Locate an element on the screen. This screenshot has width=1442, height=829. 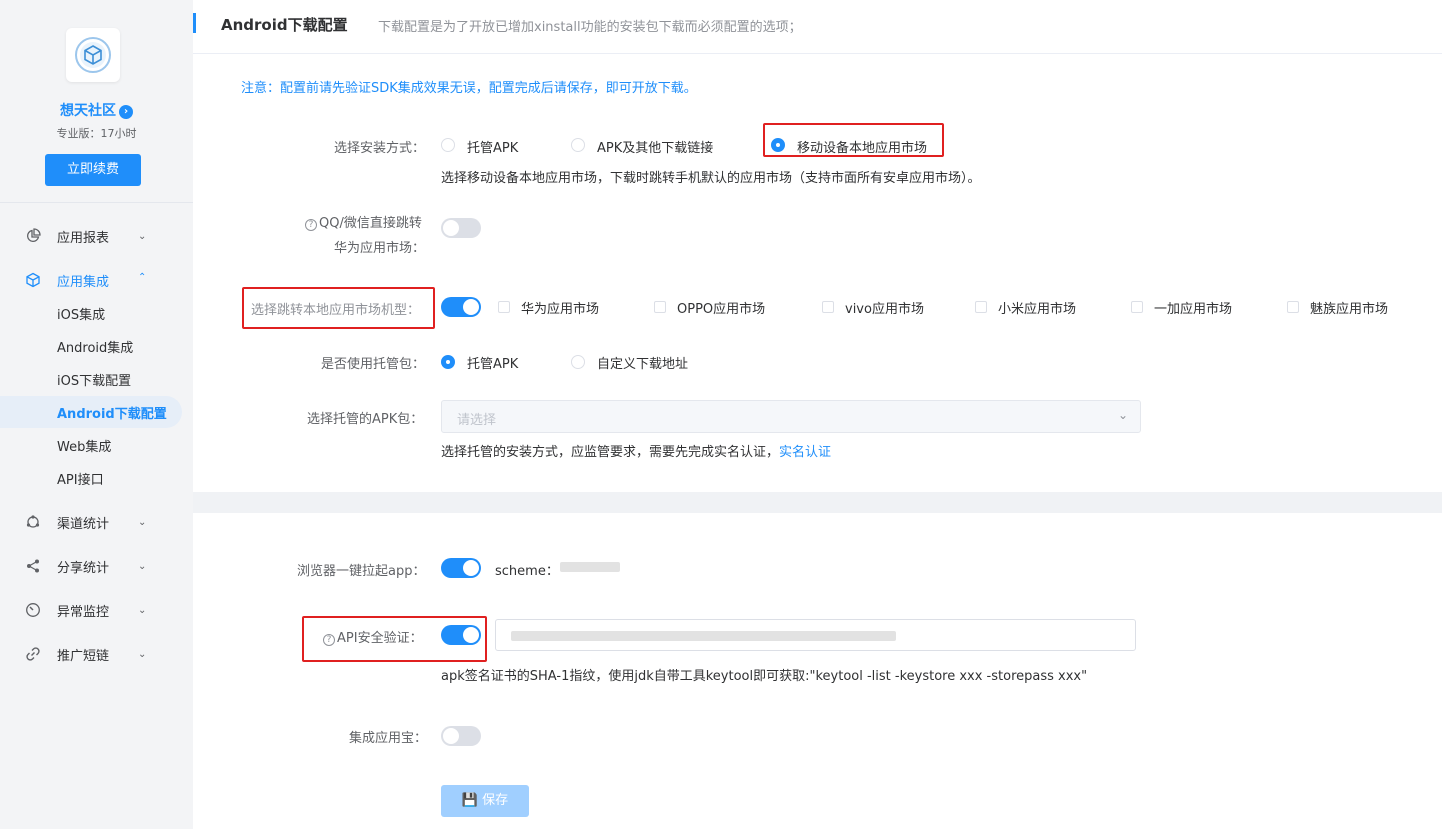
sidebar-item-label: 应用集成 is located at coordinates (83, 282).